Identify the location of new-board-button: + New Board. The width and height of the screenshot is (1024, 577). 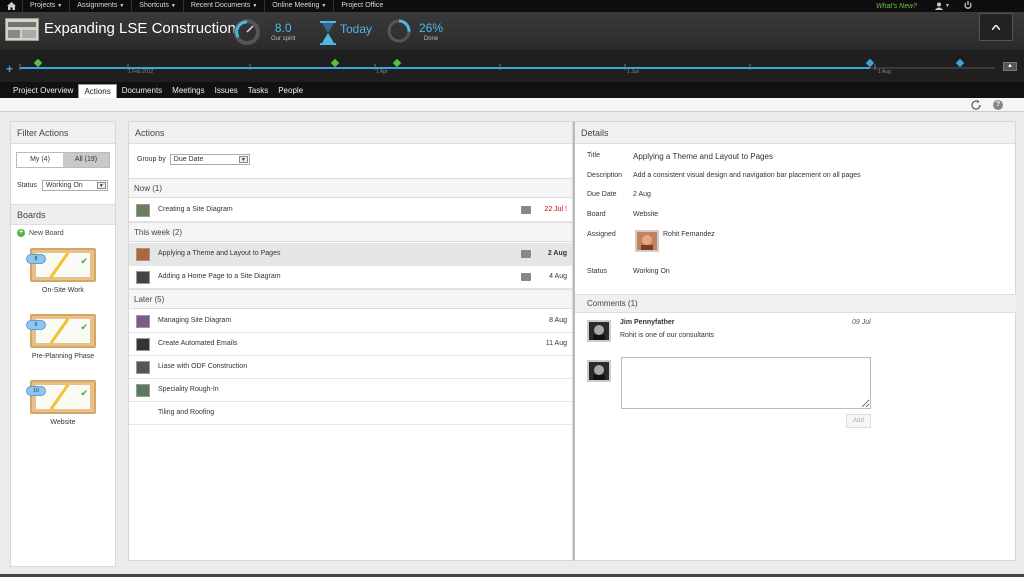
(40, 233).